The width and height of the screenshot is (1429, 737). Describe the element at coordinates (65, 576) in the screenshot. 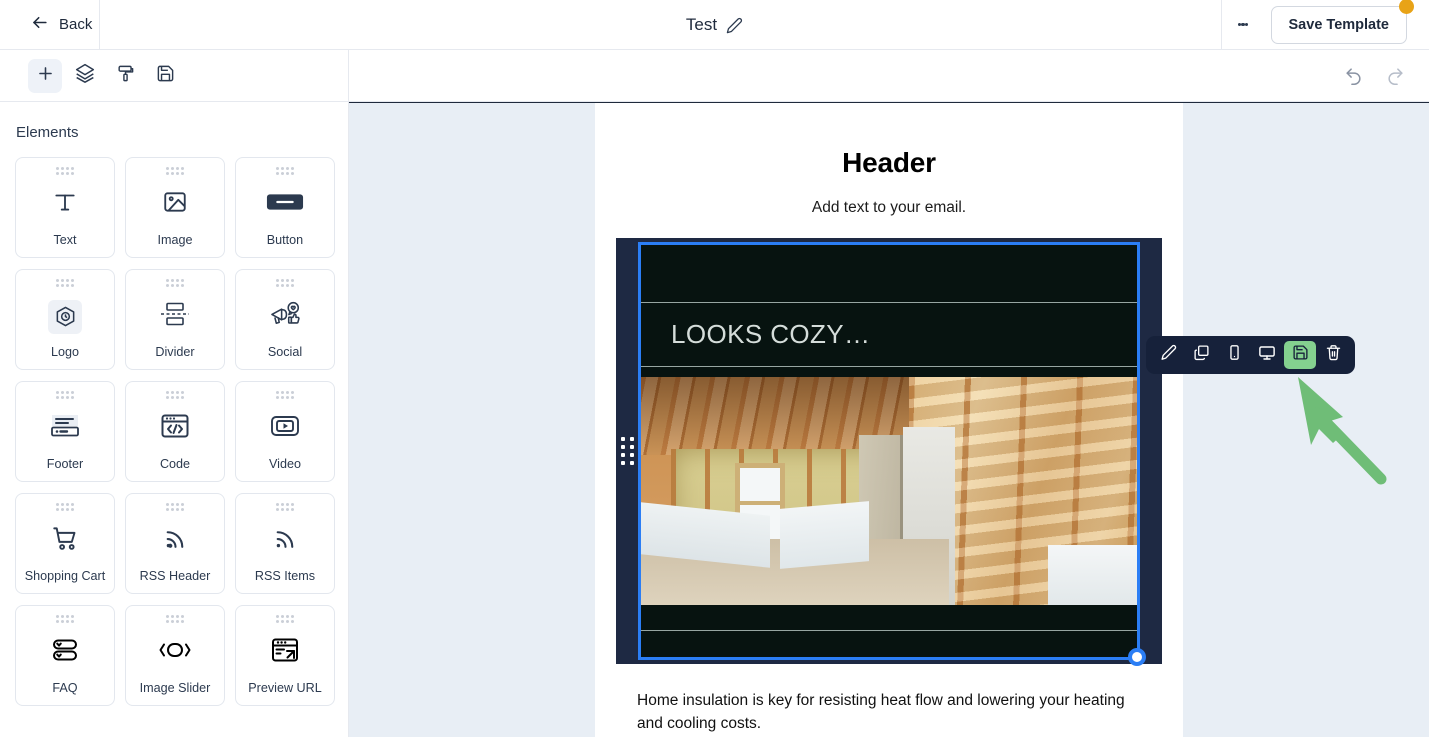

I see `element-label: Shopping Cart` at that location.